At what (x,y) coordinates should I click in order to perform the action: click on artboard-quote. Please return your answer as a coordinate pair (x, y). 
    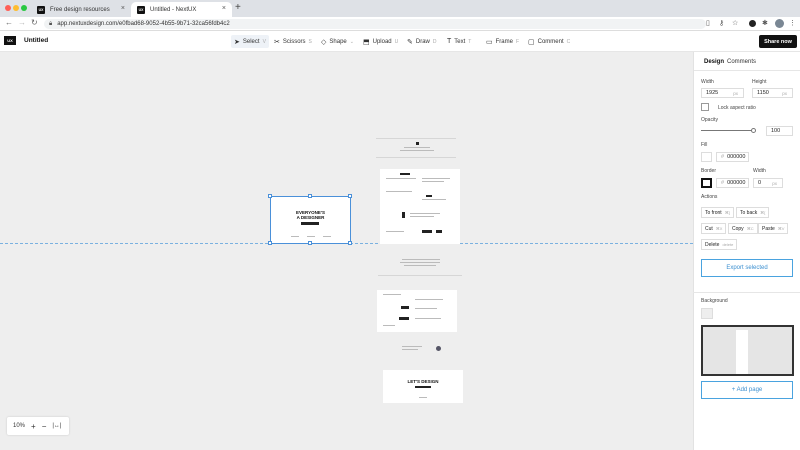
    Looking at the image, I should click on (420, 263).